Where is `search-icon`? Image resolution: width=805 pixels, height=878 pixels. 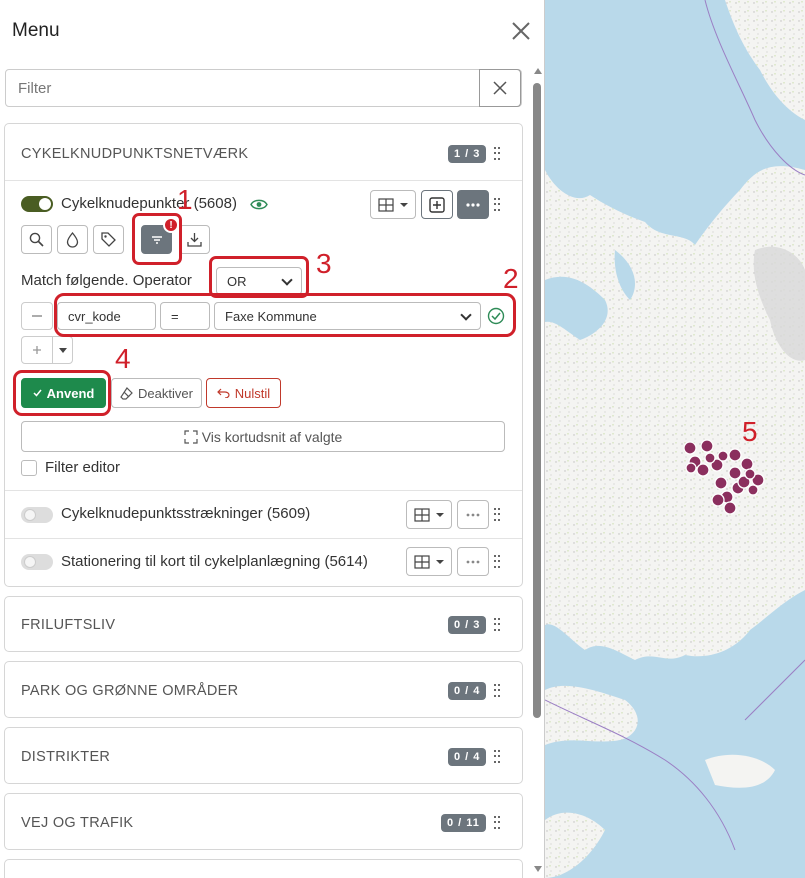 search-icon is located at coordinates (36, 239).